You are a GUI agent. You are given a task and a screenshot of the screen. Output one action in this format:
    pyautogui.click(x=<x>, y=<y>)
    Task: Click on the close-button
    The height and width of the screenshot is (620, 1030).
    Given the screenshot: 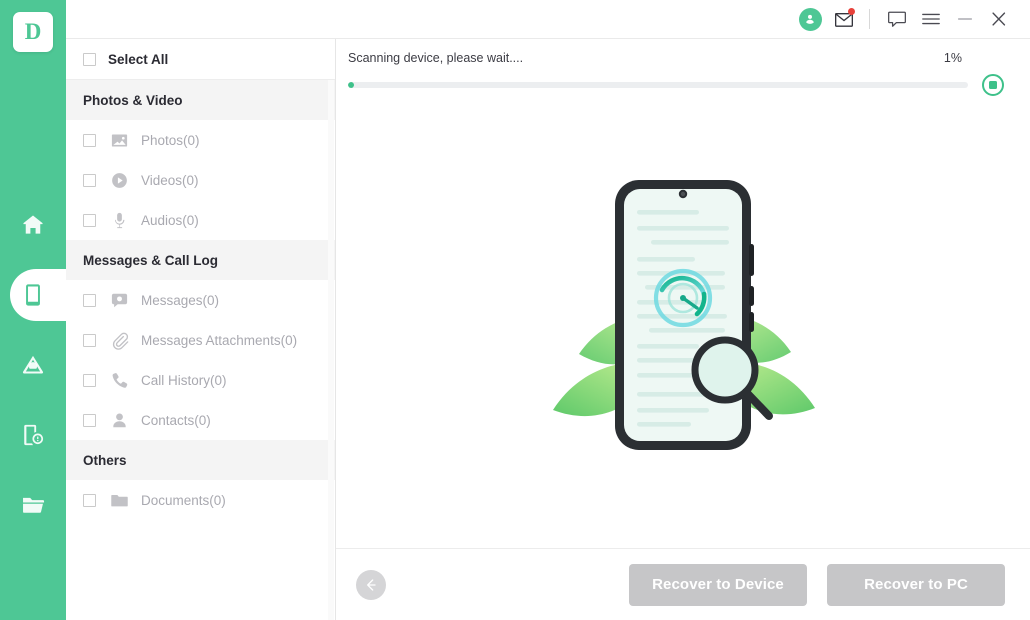 What is the action you would take?
    pyautogui.click(x=999, y=19)
    